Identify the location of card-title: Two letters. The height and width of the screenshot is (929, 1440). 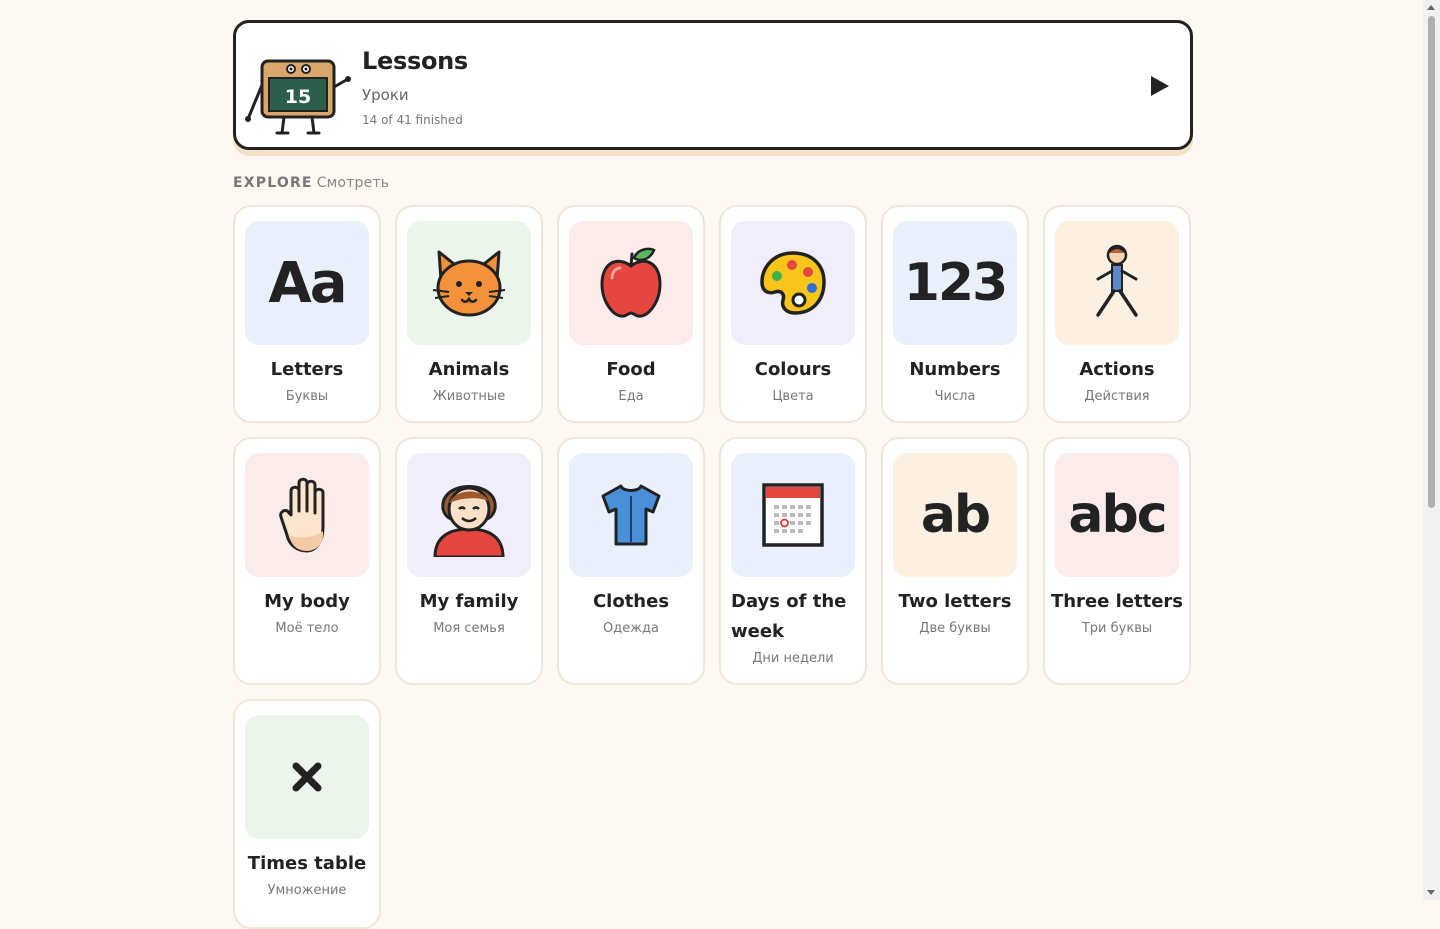
(955, 601).